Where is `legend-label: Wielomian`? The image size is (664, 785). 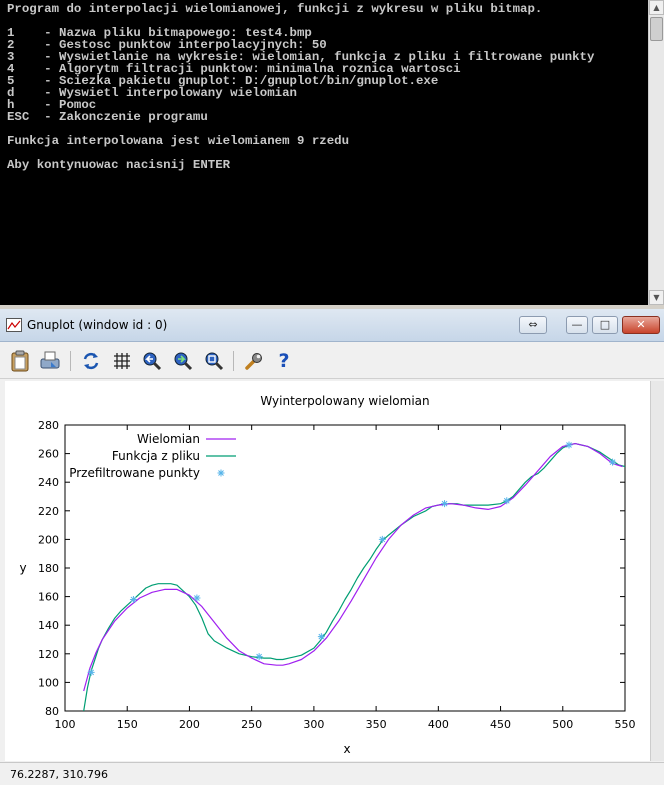
legend-label: Wielomian is located at coordinates (168, 439).